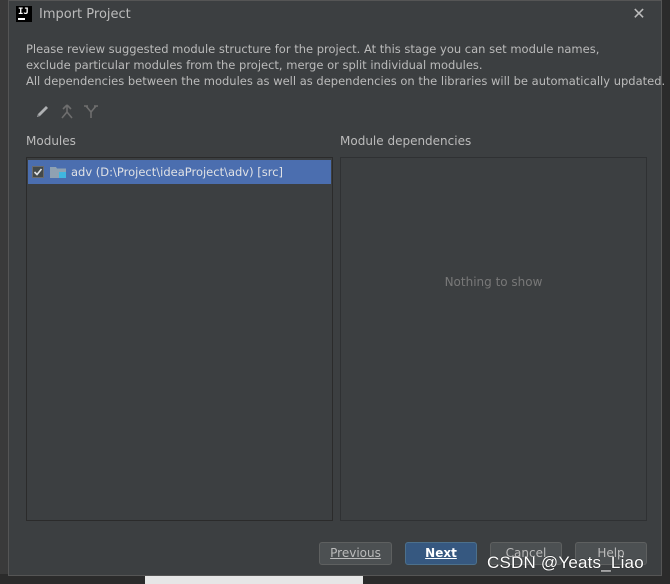 The image size is (670, 584). I want to click on modules-label: Modules, so click(51, 141).